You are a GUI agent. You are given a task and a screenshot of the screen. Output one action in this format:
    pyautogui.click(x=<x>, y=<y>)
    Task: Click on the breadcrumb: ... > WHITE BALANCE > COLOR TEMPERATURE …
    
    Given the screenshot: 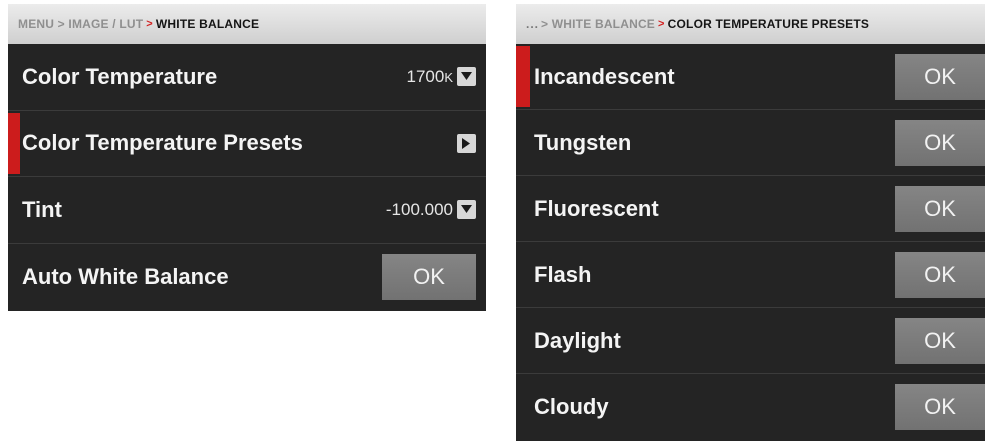 What is the action you would take?
    pyautogui.click(x=750, y=24)
    